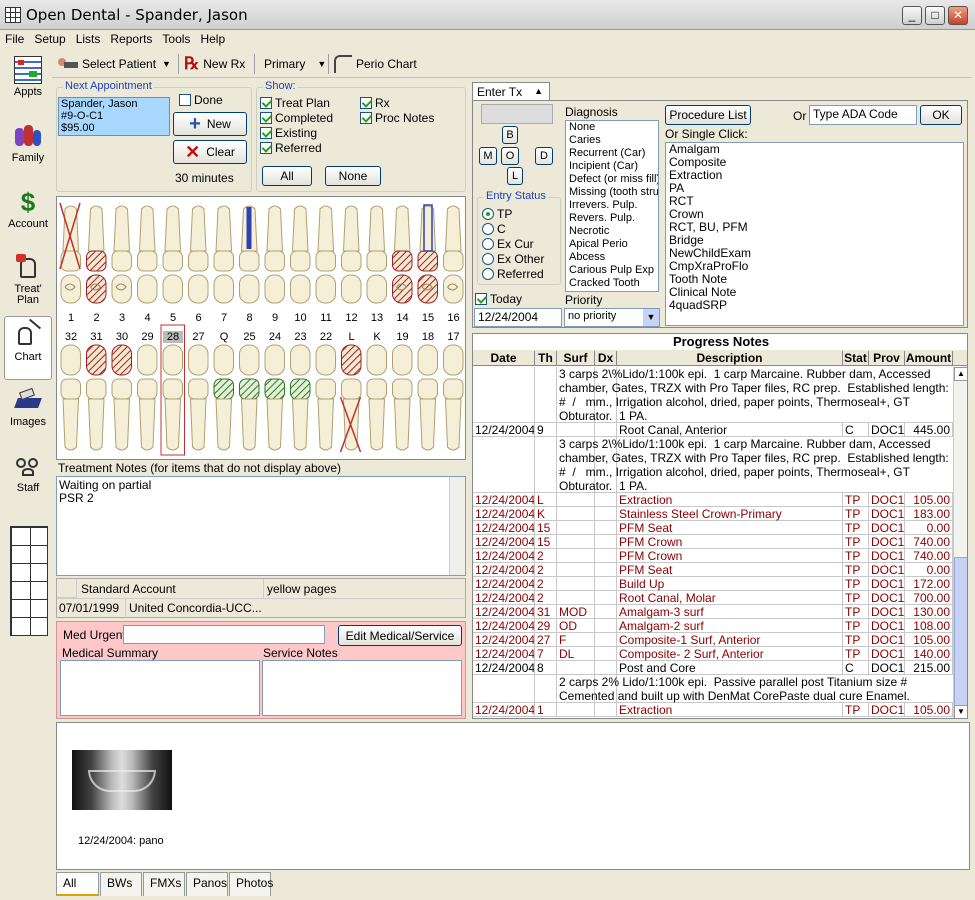 Image resolution: width=975 pixels, height=900 pixels. What do you see at coordinates (612, 166) in the screenshot?
I see `diagnosis-item: Incipient (Car)` at bounding box center [612, 166].